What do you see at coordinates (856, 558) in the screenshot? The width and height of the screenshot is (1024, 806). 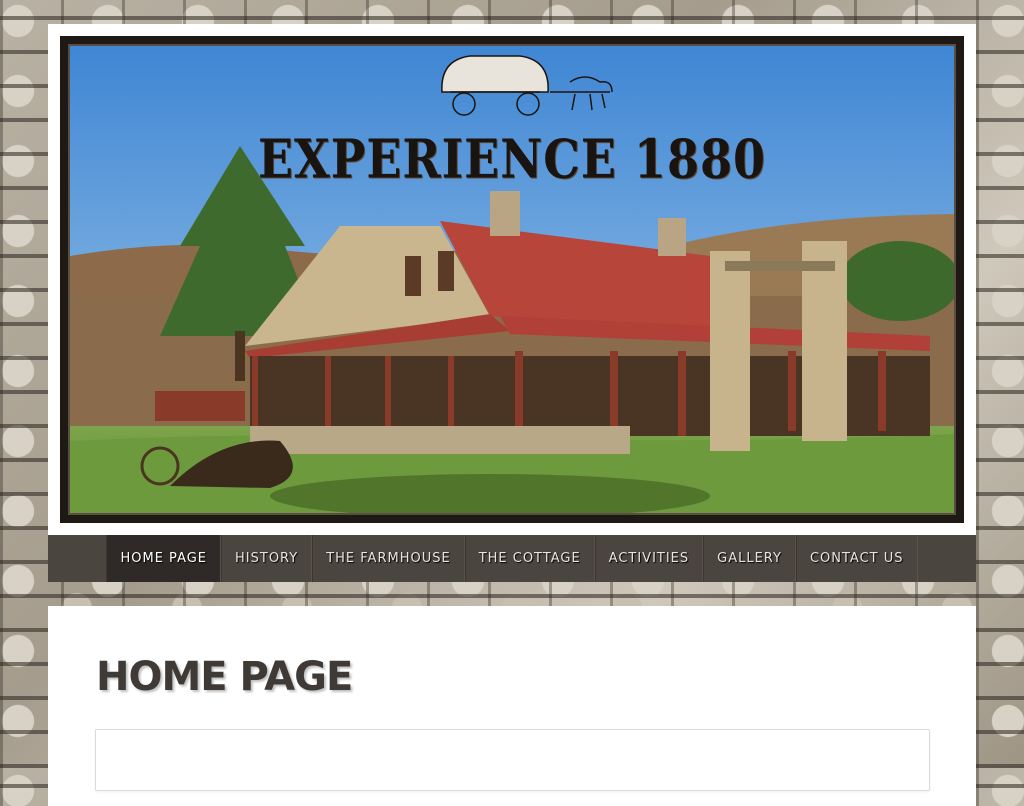 I see `nav-item-contact-us: CONTACT US` at bounding box center [856, 558].